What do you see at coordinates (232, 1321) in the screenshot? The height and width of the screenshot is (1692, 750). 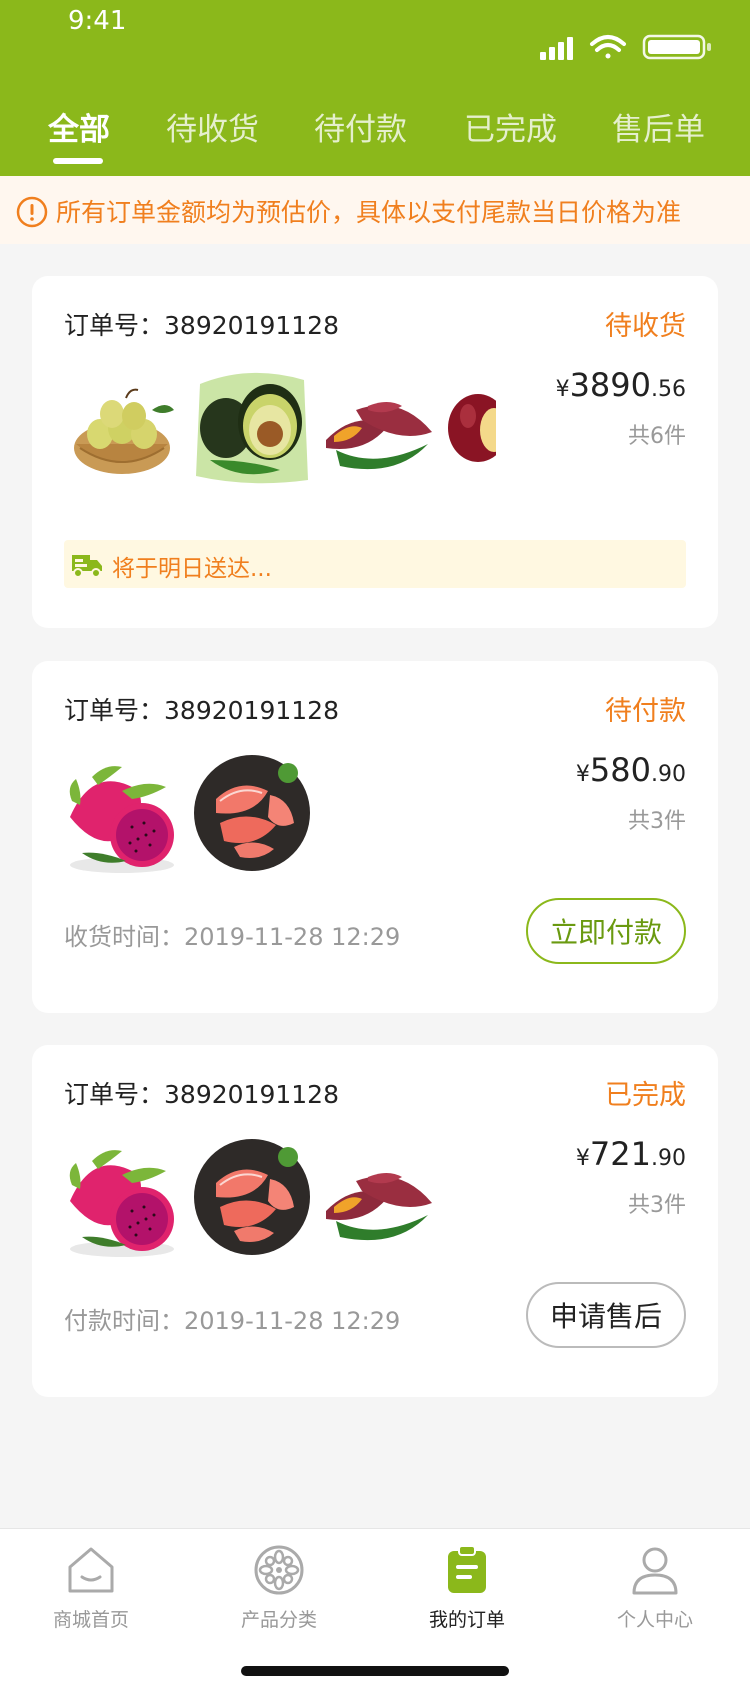 I see `payment-time: 付款时间：2019-11-28 12:29` at bounding box center [232, 1321].